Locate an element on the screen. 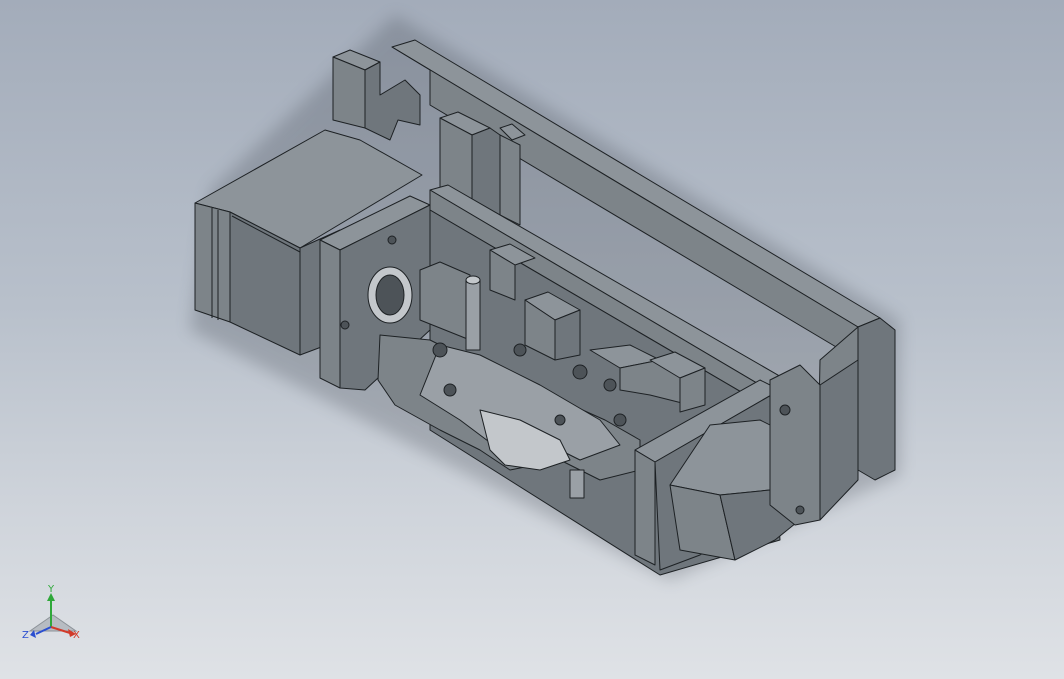 Image resolution: width=1064 pixels, height=679 pixels. axis-triad: Y X Z is located at coordinates (53, 615).